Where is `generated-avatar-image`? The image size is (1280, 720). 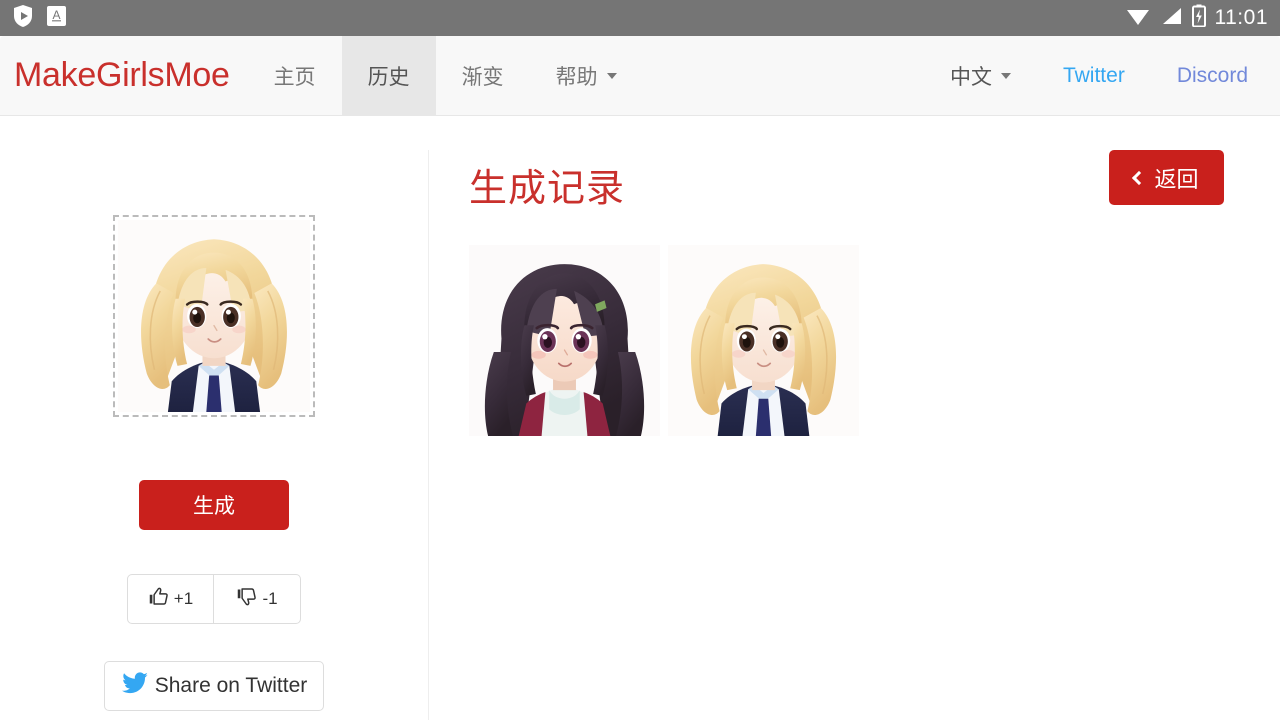
generated-avatar-image is located at coordinates (214, 316).